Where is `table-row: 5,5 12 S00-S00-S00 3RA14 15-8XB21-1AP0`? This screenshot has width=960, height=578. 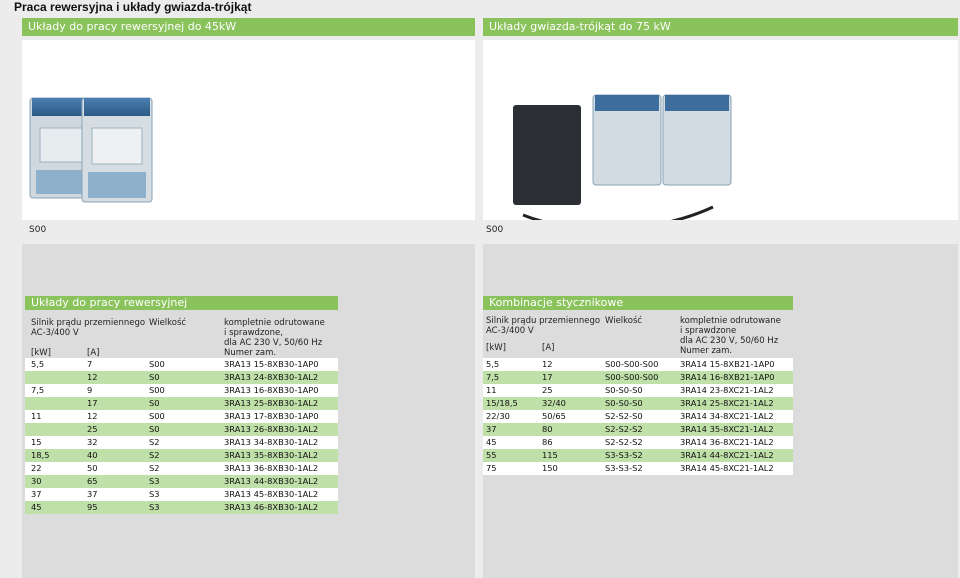 table-row: 5,5 12 S00-S00-S00 3RA14 15-8XB21-1AP0 is located at coordinates (638, 364).